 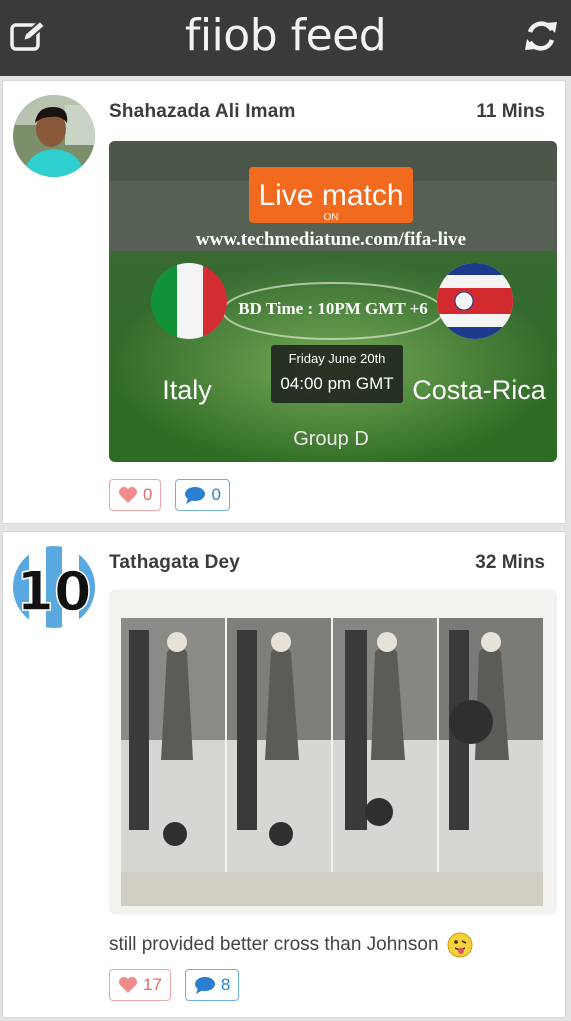 I want to click on like-button: 17, so click(x=140, y=985).